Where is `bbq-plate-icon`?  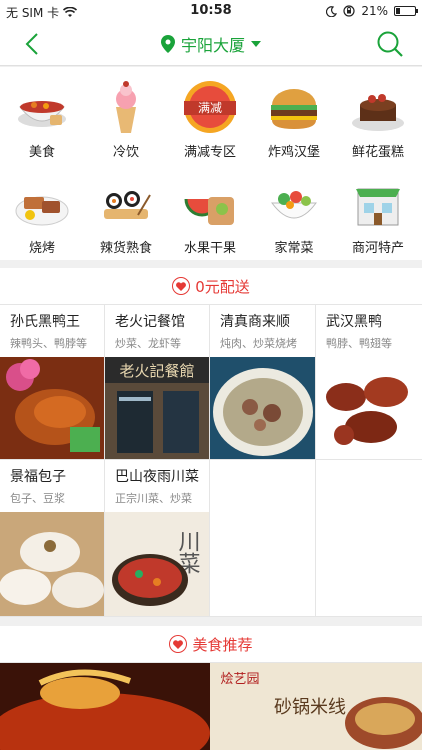 bbq-plate-icon is located at coordinates (42, 211).